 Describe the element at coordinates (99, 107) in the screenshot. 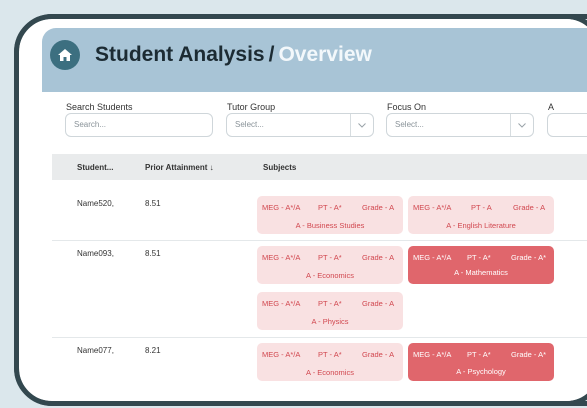

I see `search-label: Search Students` at that location.